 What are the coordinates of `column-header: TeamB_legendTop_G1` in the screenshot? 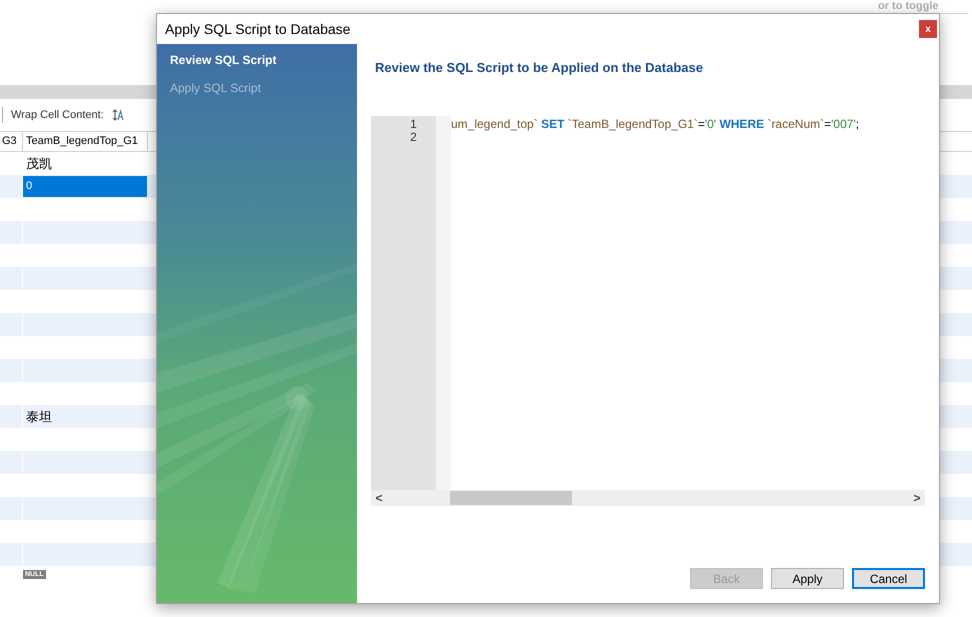 It's located at (85, 141).